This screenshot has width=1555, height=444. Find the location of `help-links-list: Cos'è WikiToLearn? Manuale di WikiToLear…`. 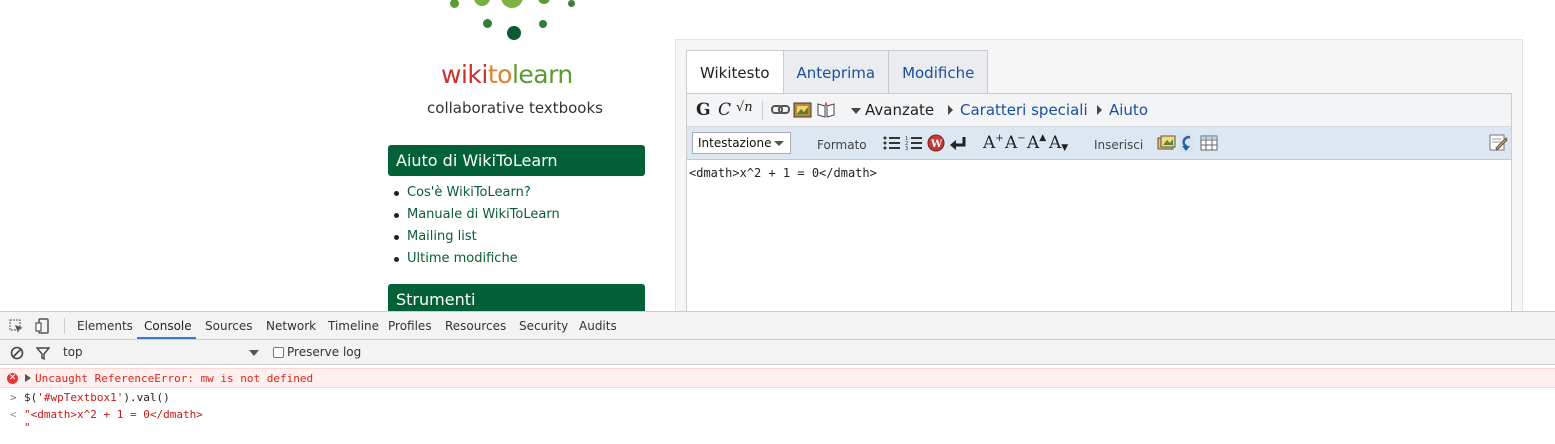

help-links-list: Cos'è WikiToLearn? Manuale di WikiToLear… is located at coordinates (476, 226).